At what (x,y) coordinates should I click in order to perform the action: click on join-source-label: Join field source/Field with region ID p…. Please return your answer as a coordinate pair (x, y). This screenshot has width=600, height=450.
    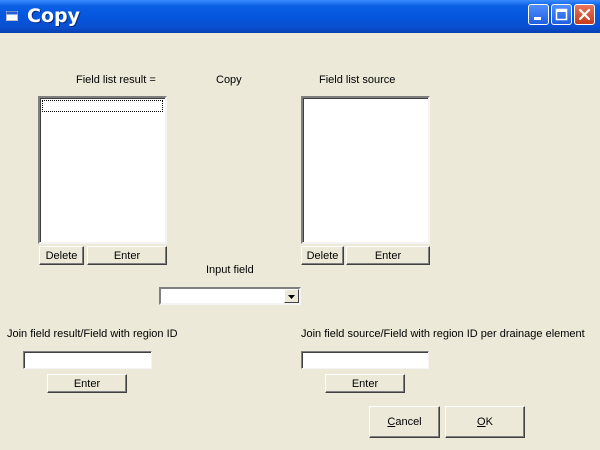
    Looking at the image, I should click on (443, 334).